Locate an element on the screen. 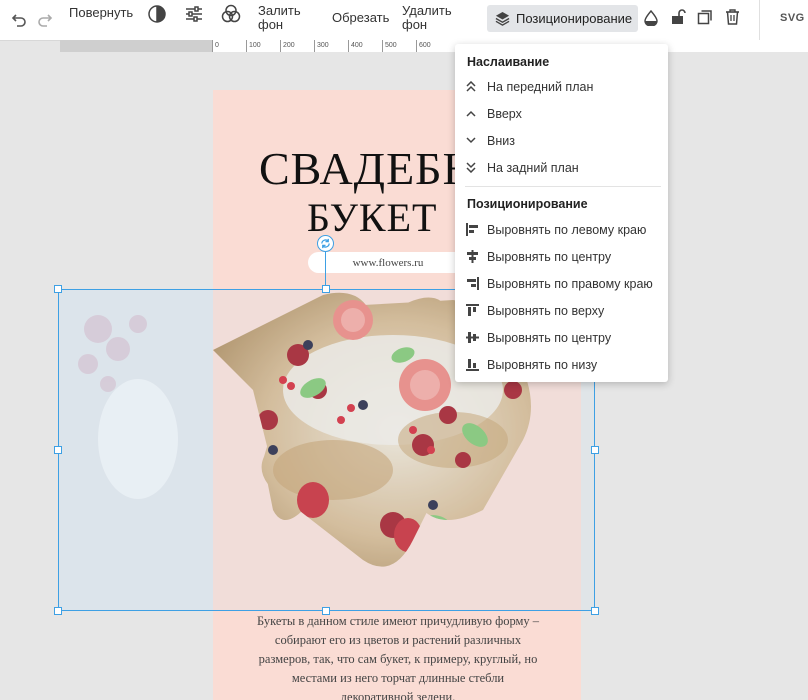 The height and width of the screenshot is (700, 808). remove-background-label-2: фон is located at coordinates (415, 24).